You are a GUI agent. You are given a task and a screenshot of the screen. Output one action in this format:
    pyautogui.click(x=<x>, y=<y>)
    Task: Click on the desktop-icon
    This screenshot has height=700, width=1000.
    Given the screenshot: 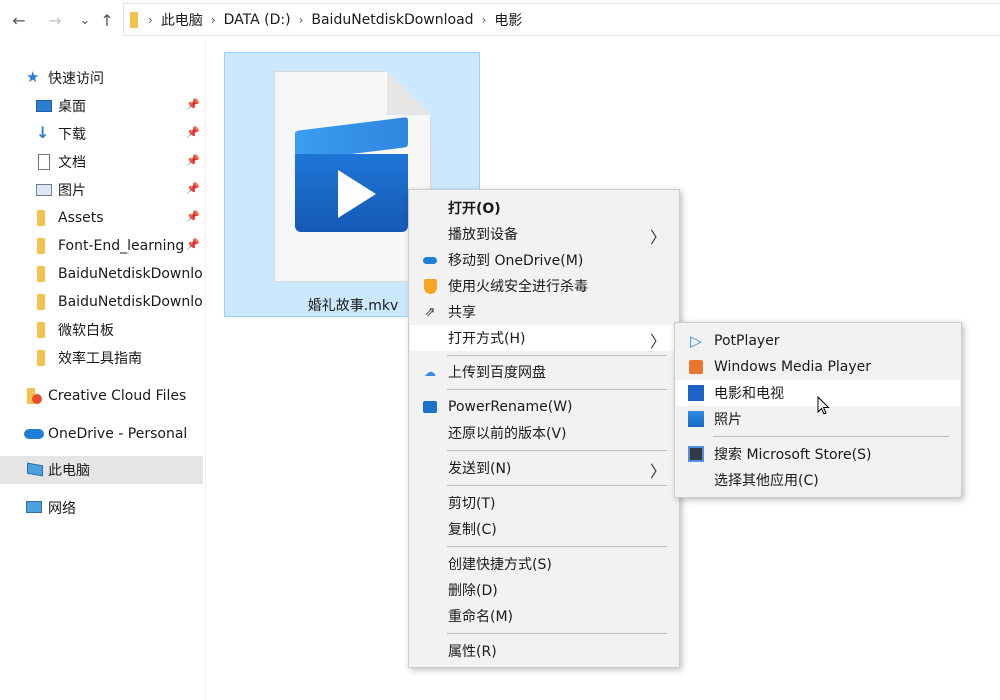 What is the action you would take?
    pyautogui.click(x=44, y=106)
    